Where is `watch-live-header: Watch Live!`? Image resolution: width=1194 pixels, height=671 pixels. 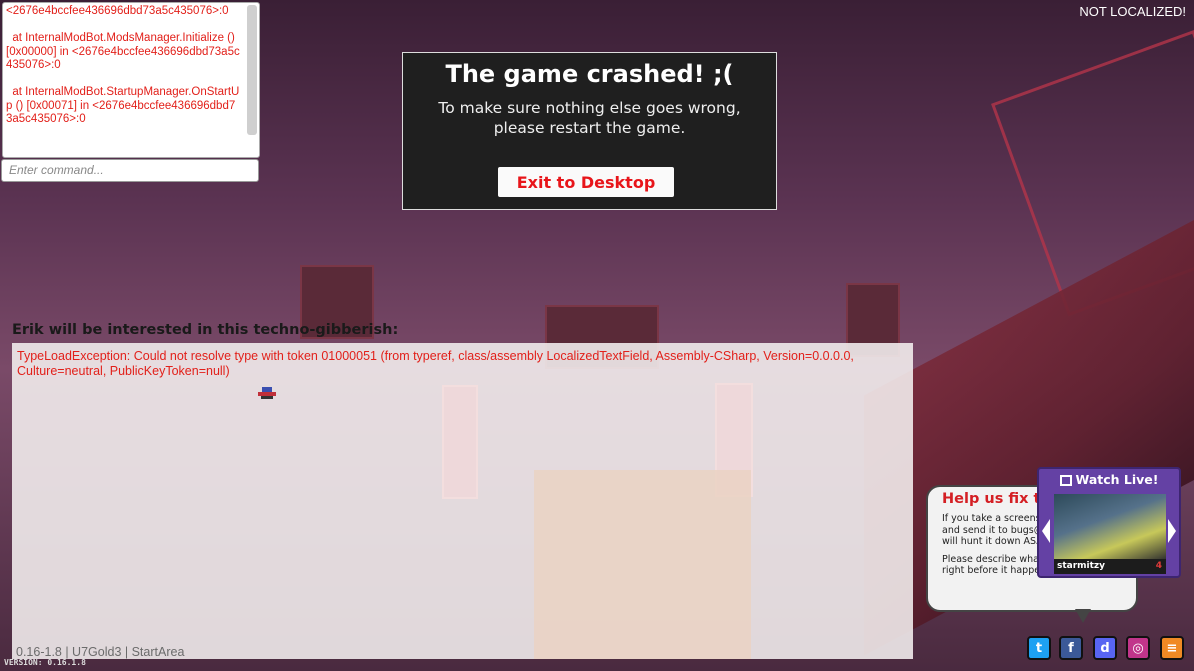 watch-live-header: Watch Live! is located at coordinates (1109, 479).